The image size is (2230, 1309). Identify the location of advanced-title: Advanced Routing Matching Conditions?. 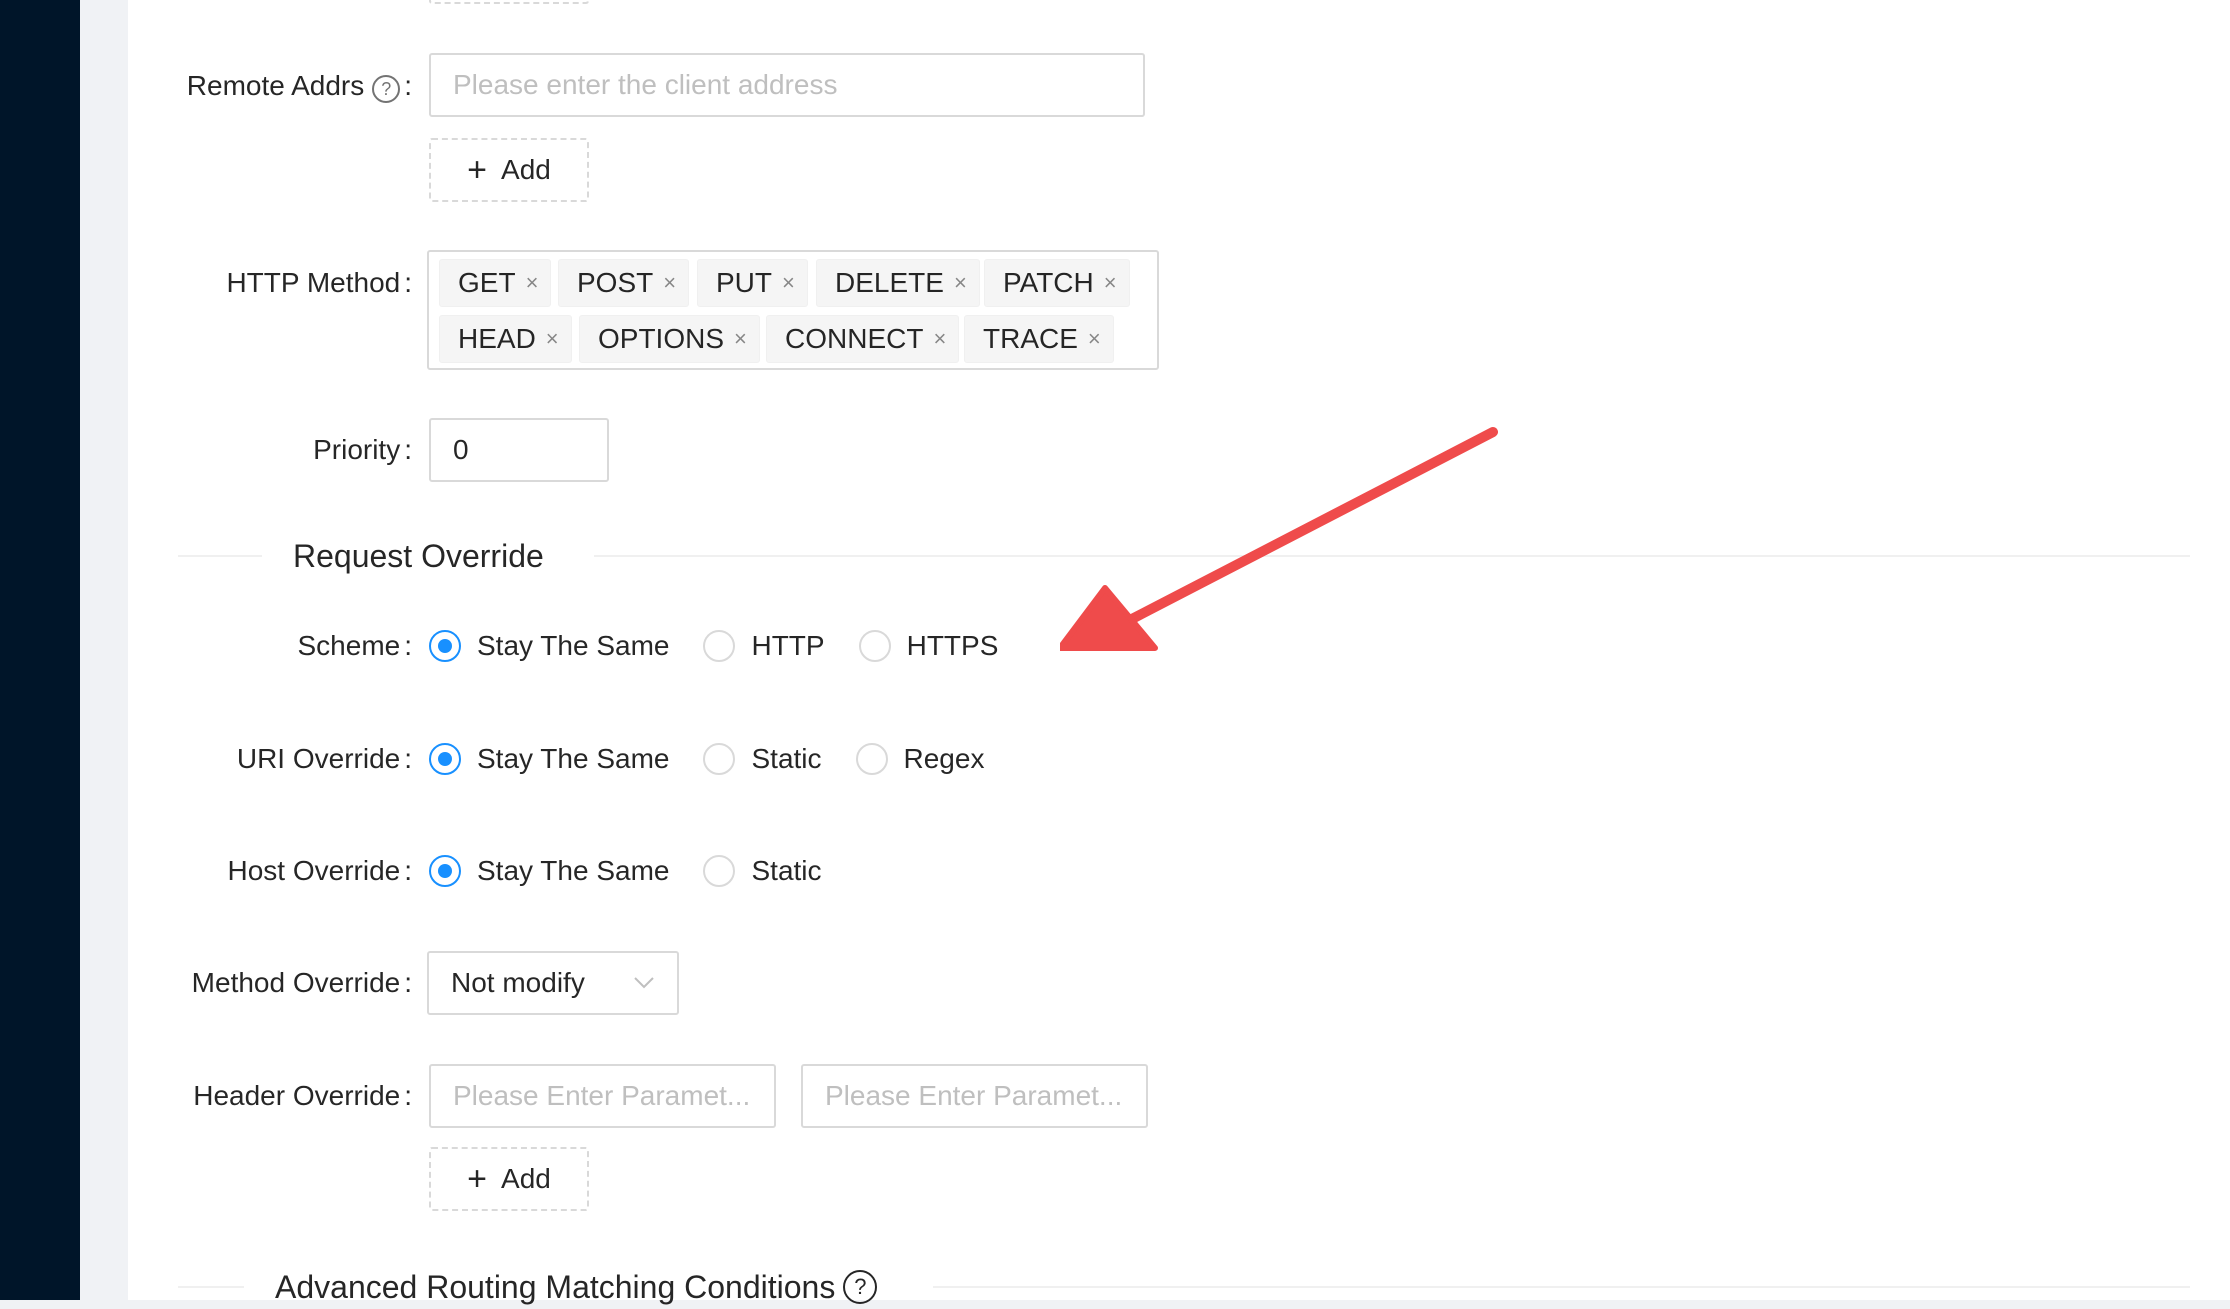
(576, 1287).